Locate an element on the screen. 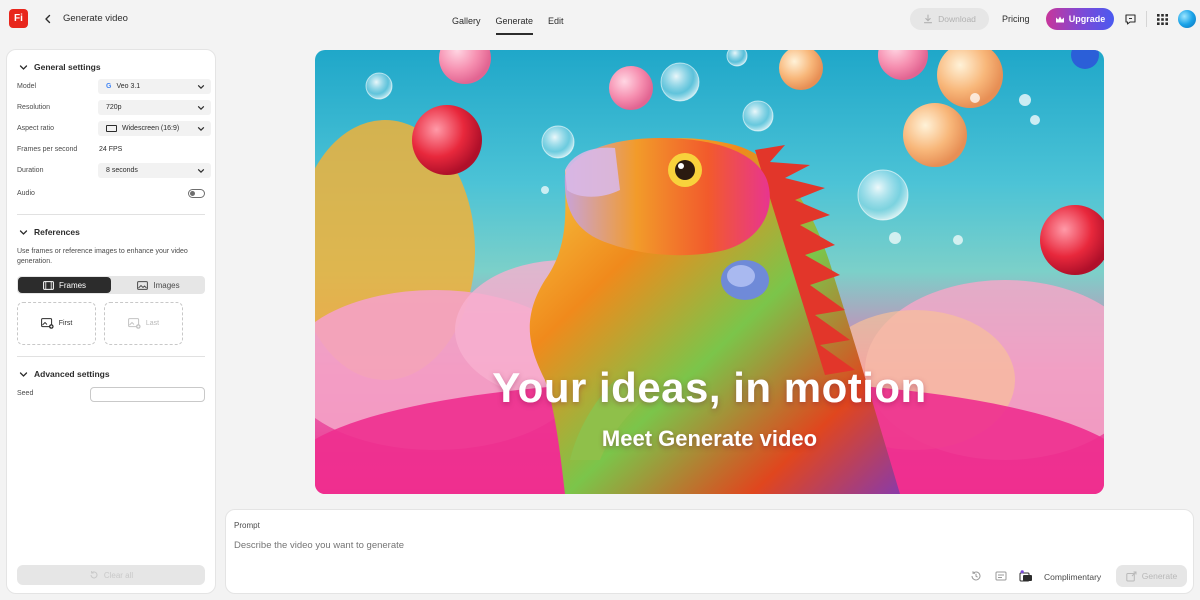  audio-label: Audio is located at coordinates (26, 193).